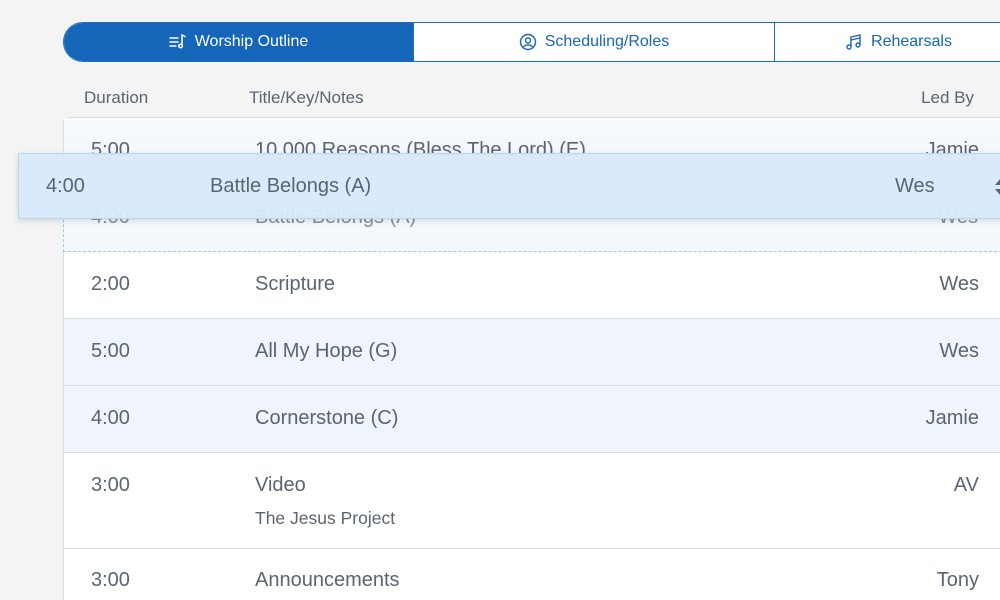 This screenshot has width=1000, height=600. Describe the element at coordinates (527, 42) in the screenshot. I see `user-circle-icon` at that location.